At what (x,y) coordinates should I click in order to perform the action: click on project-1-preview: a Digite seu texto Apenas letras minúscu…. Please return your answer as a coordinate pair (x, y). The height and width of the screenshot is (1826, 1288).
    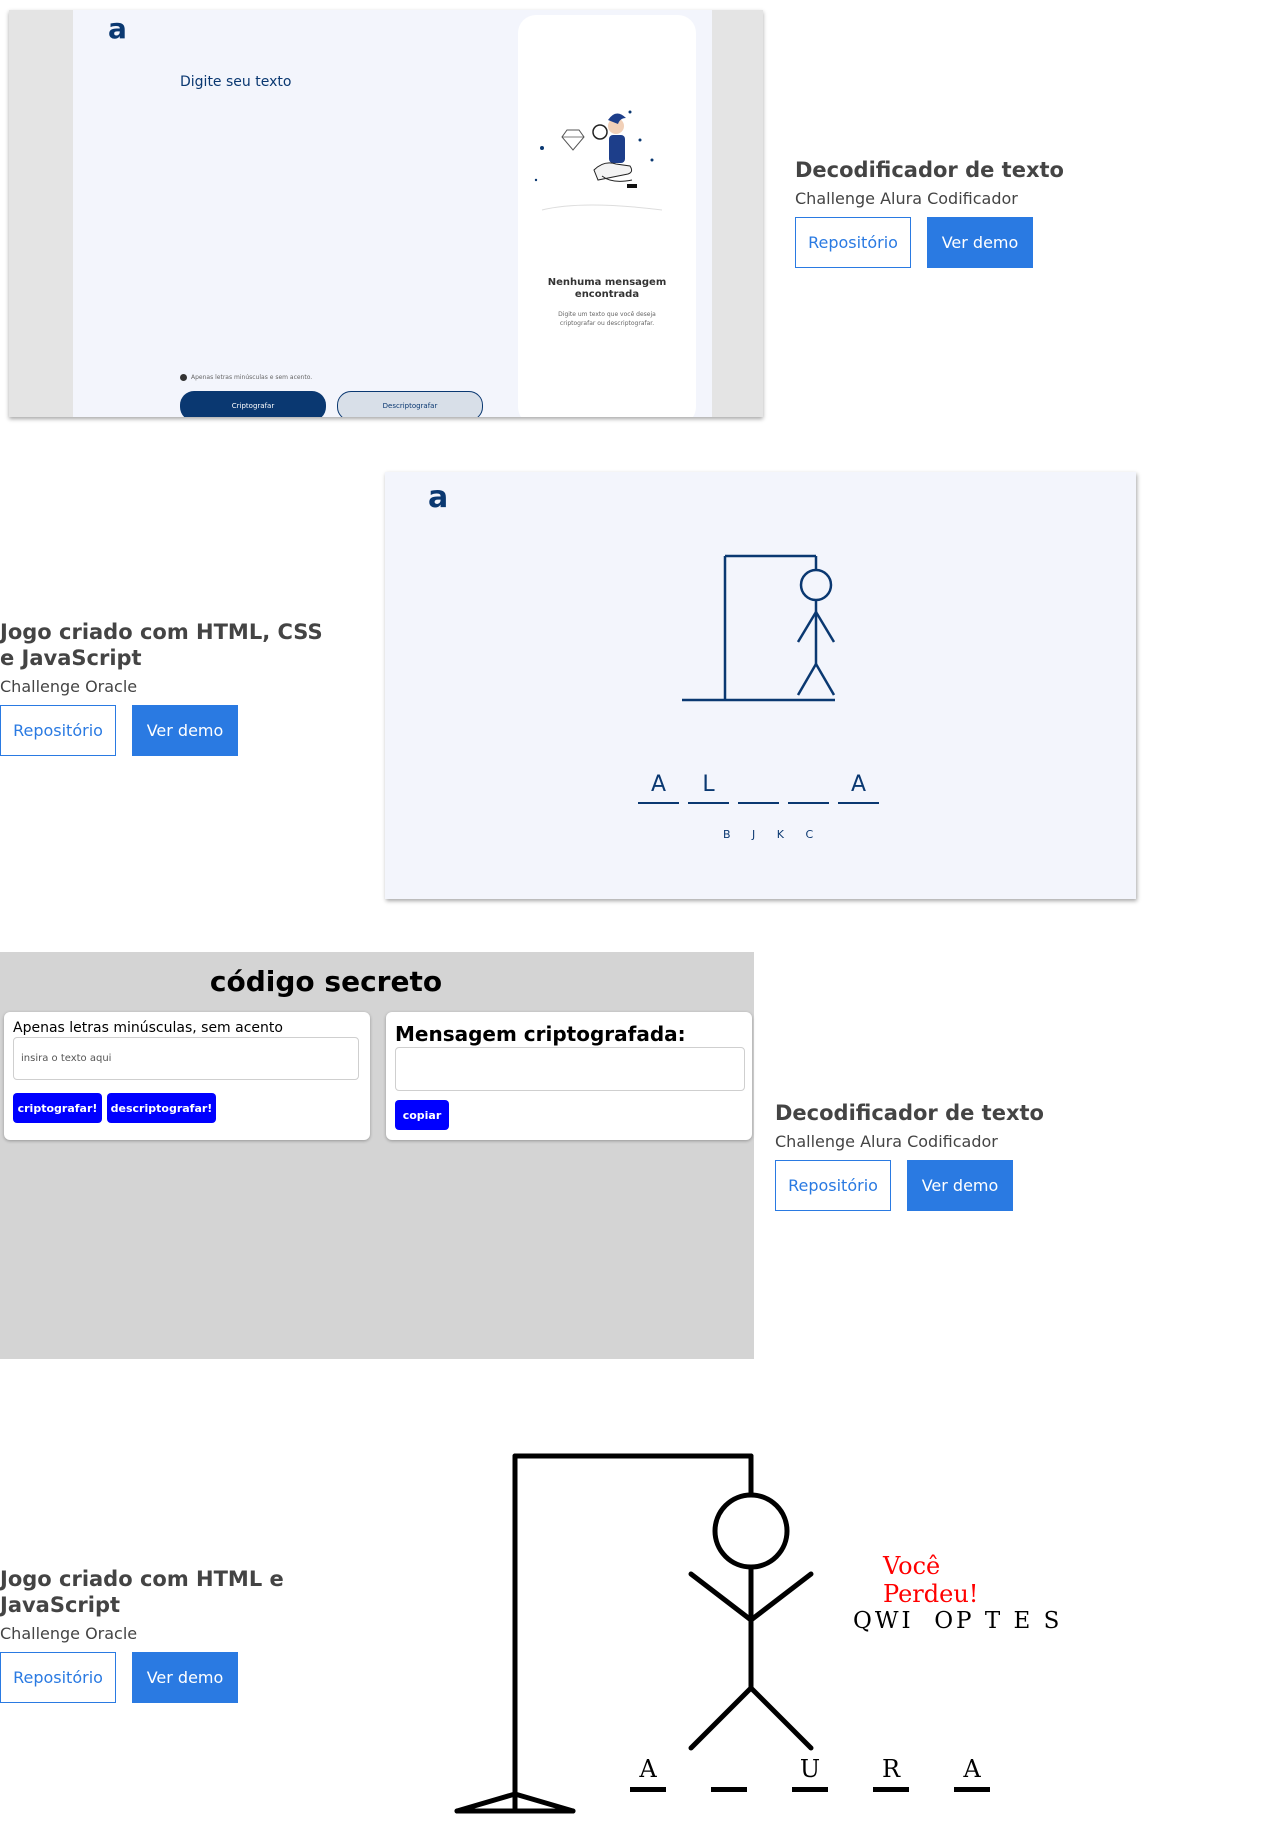
    Looking at the image, I should click on (386, 213).